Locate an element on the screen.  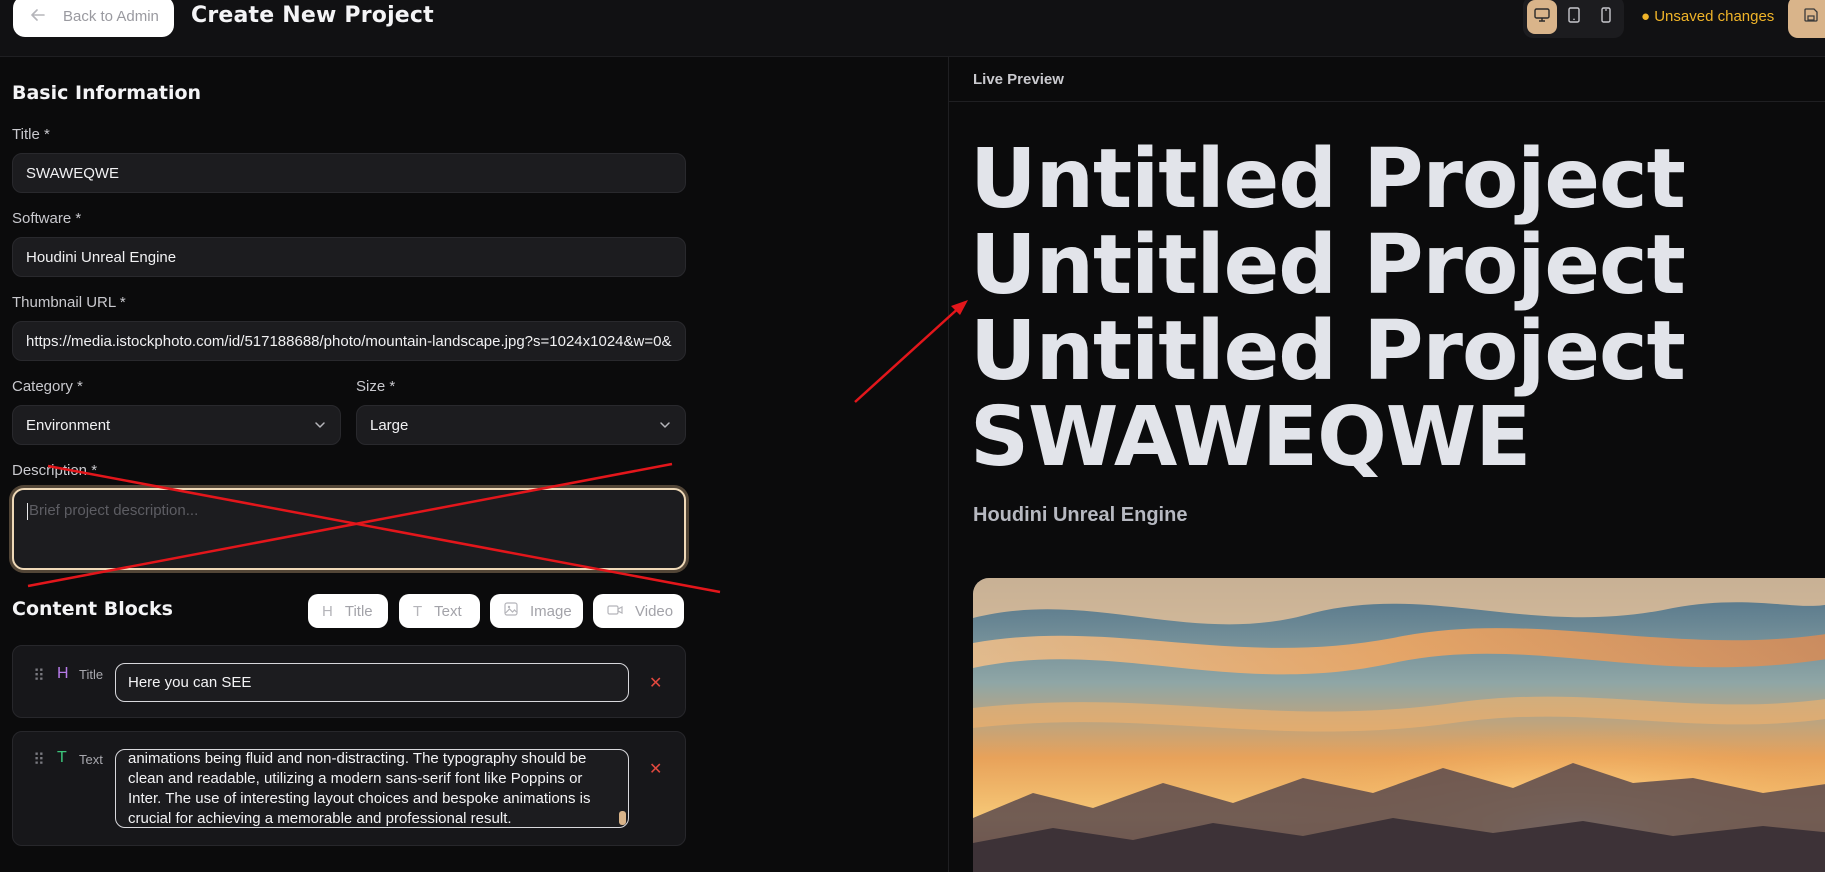
preview-subtitle: Houdini Unreal Engine is located at coordinates (1080, 515).